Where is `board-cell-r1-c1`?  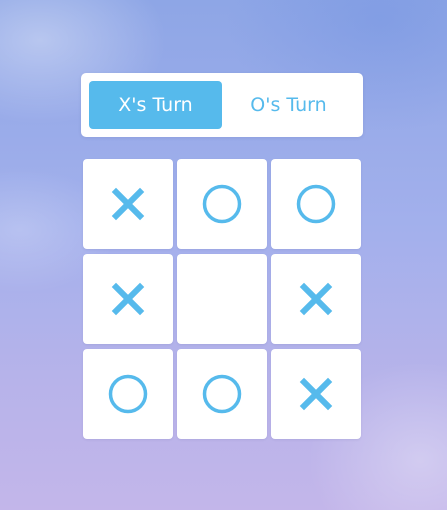 board-cell-r1-c1 is located at coordinates (128, 204).